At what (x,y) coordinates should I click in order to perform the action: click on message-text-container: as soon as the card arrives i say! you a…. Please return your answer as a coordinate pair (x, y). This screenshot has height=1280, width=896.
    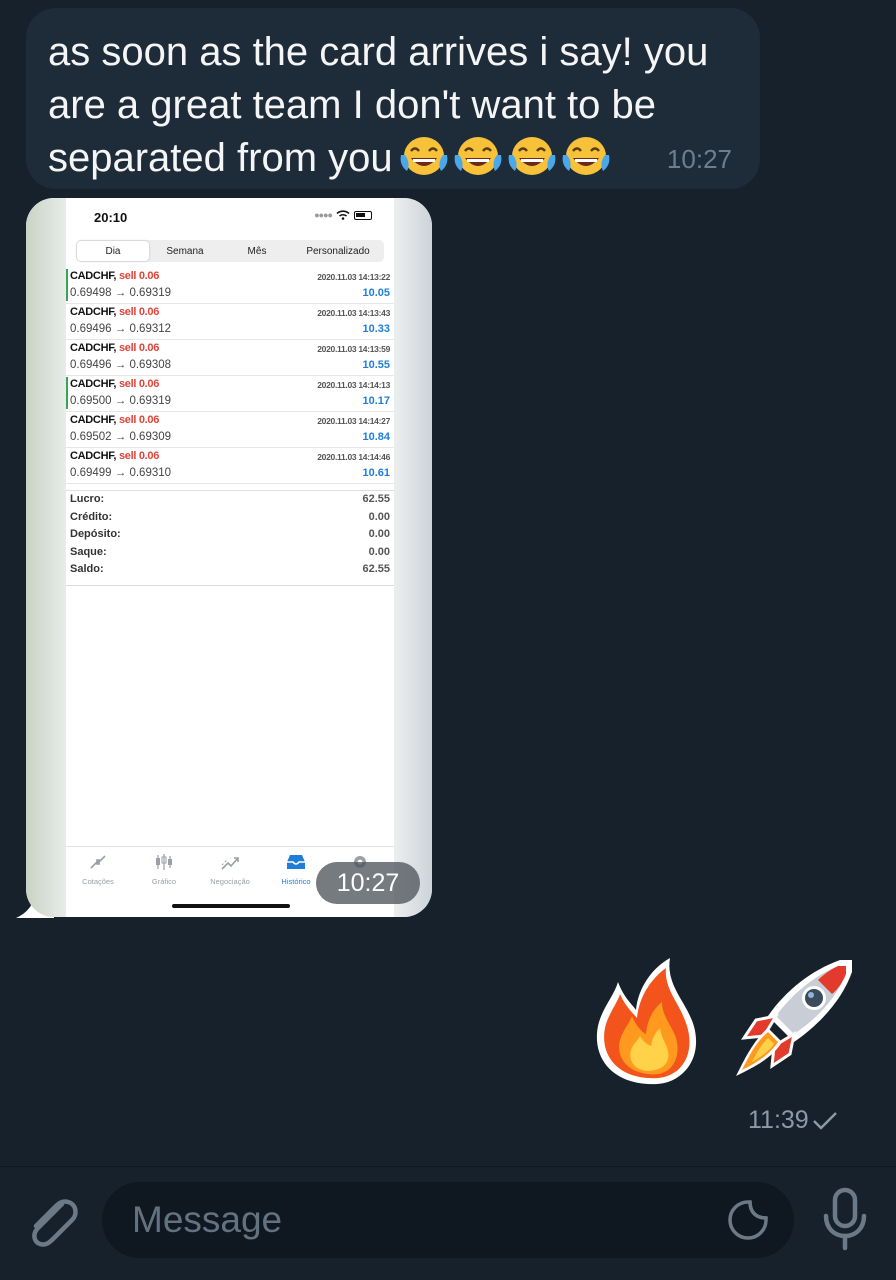
    Looking at the image, I should click on (398, 105).